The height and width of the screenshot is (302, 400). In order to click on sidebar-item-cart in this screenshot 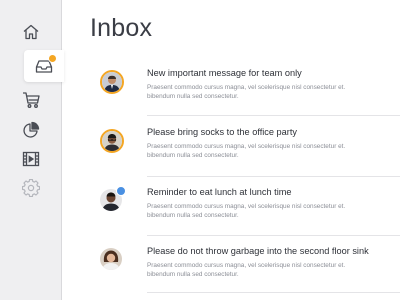, I will do `click(31, 100)`.